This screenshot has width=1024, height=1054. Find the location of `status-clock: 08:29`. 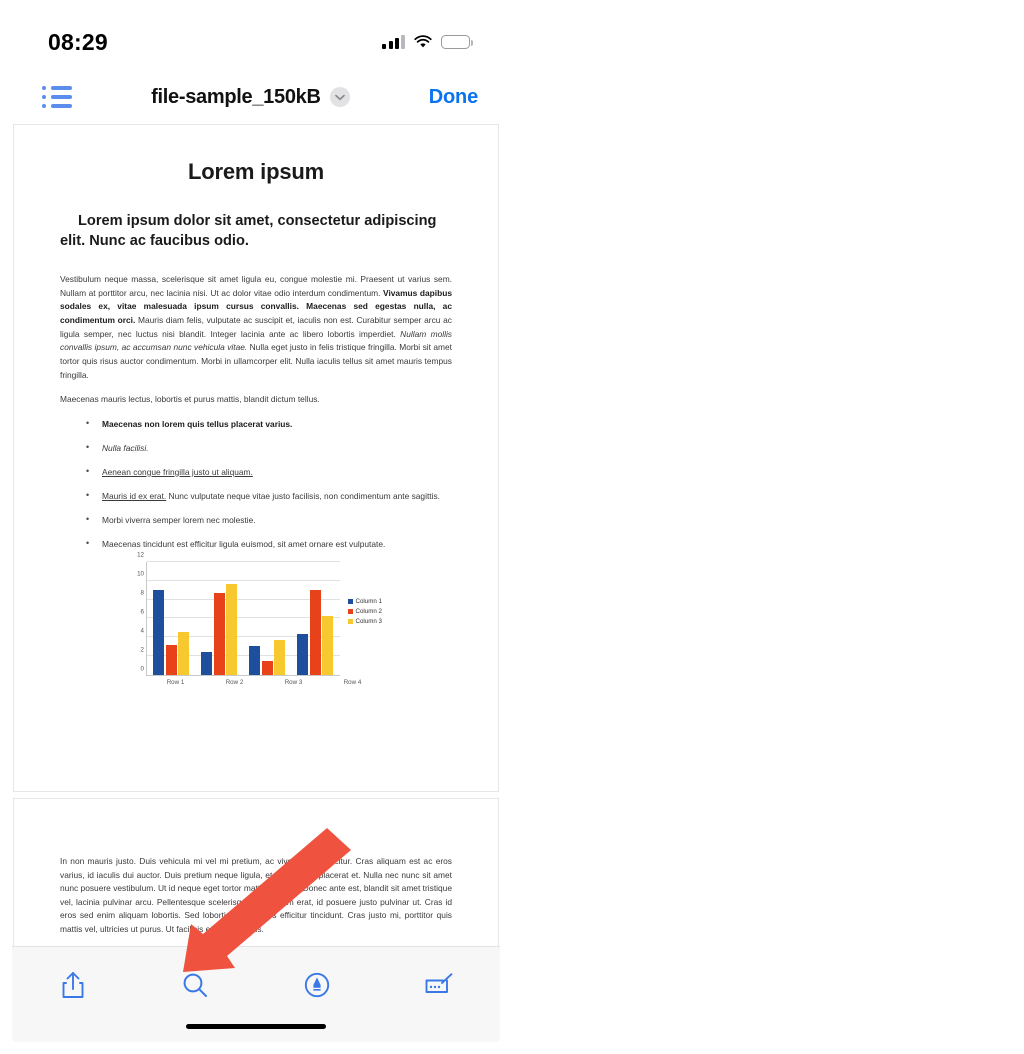

status-clock: 08:29 is located at coordinates (78, 41).